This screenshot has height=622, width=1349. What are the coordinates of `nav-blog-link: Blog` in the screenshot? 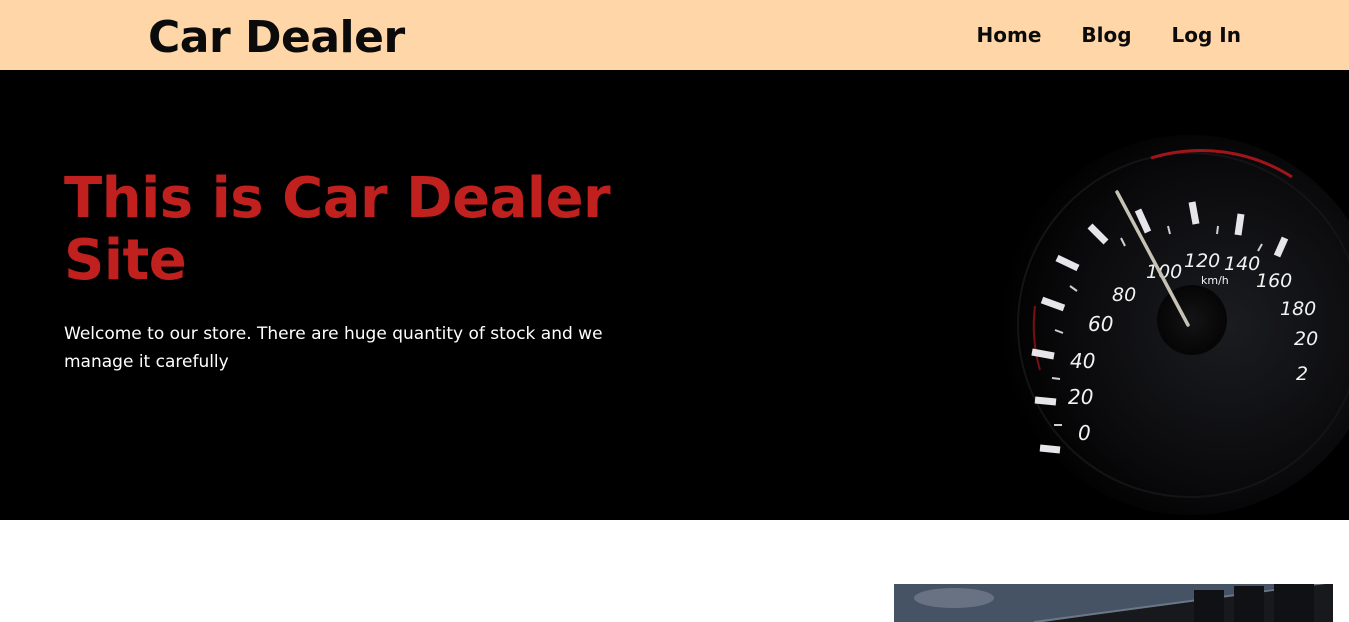 It's located at (1106, 35).